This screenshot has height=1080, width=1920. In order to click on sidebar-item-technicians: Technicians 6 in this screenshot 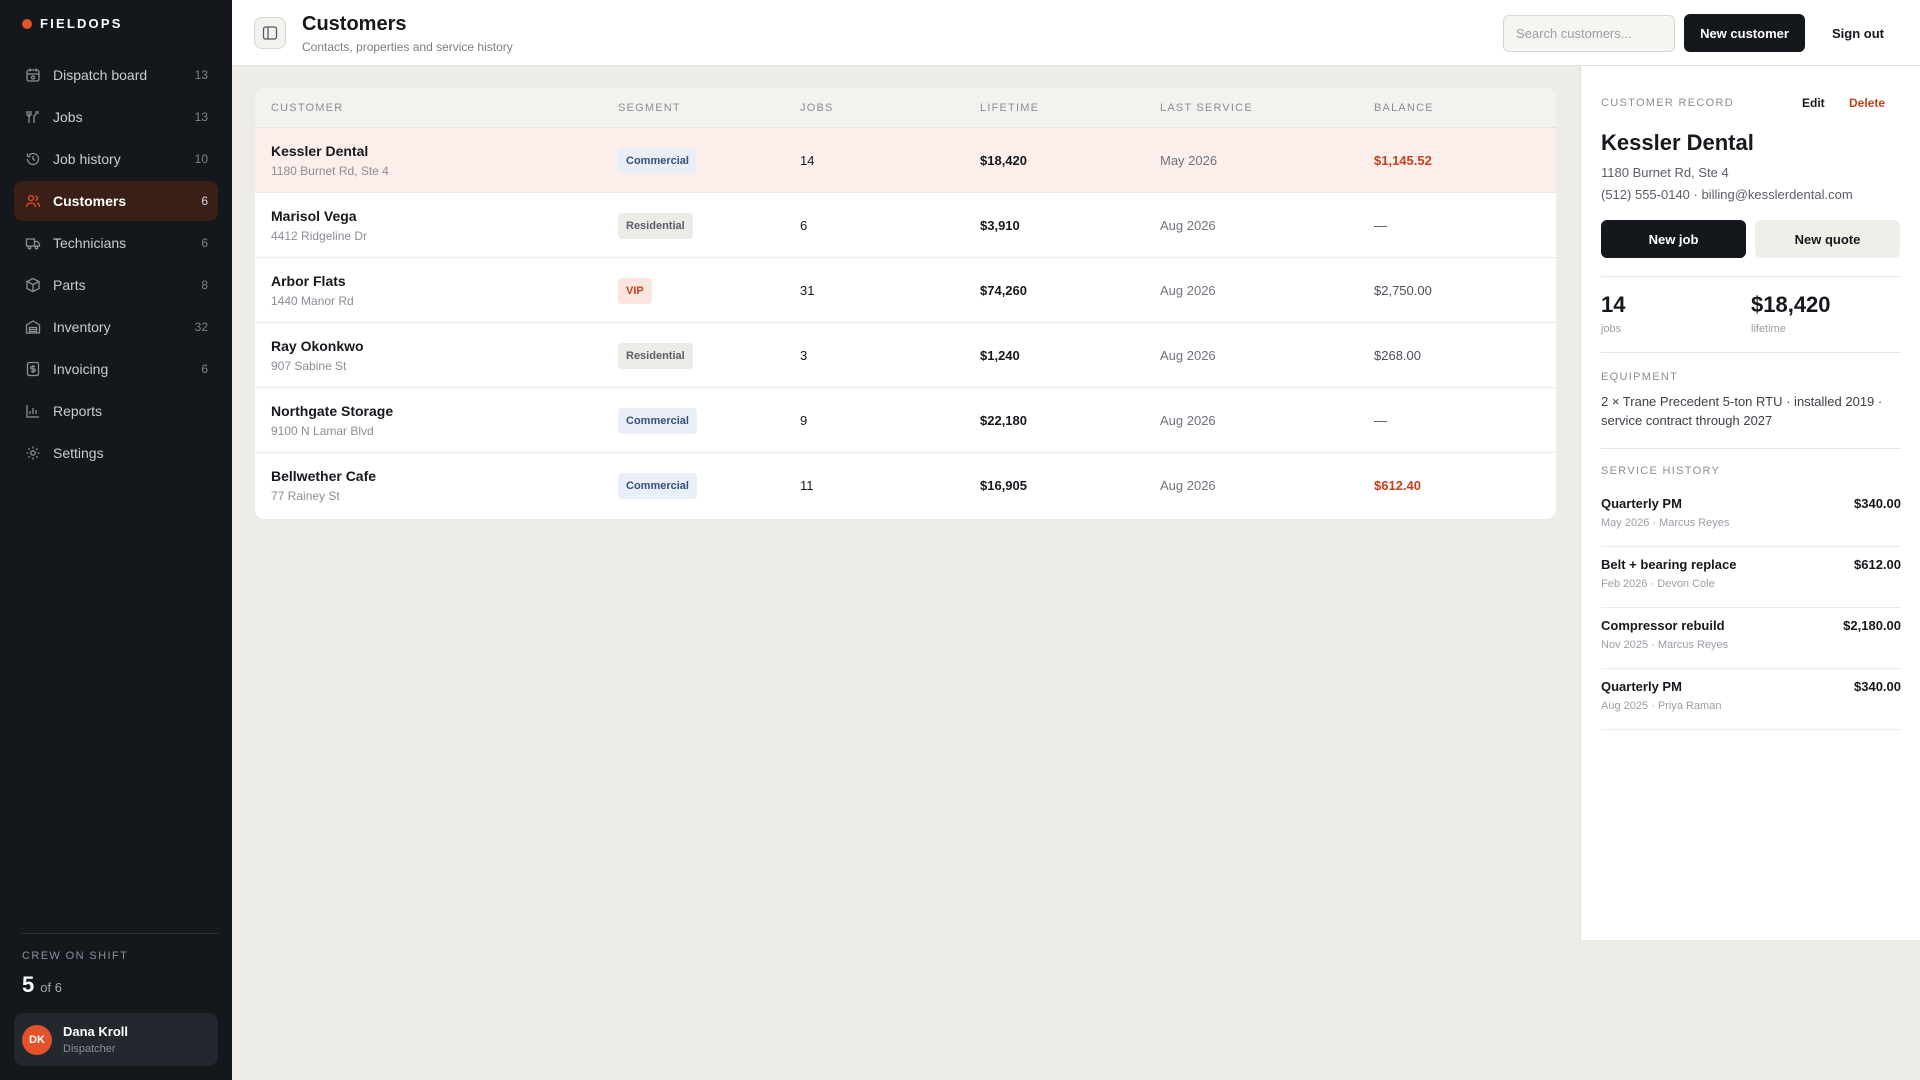, I will do `click(116, 243)`.